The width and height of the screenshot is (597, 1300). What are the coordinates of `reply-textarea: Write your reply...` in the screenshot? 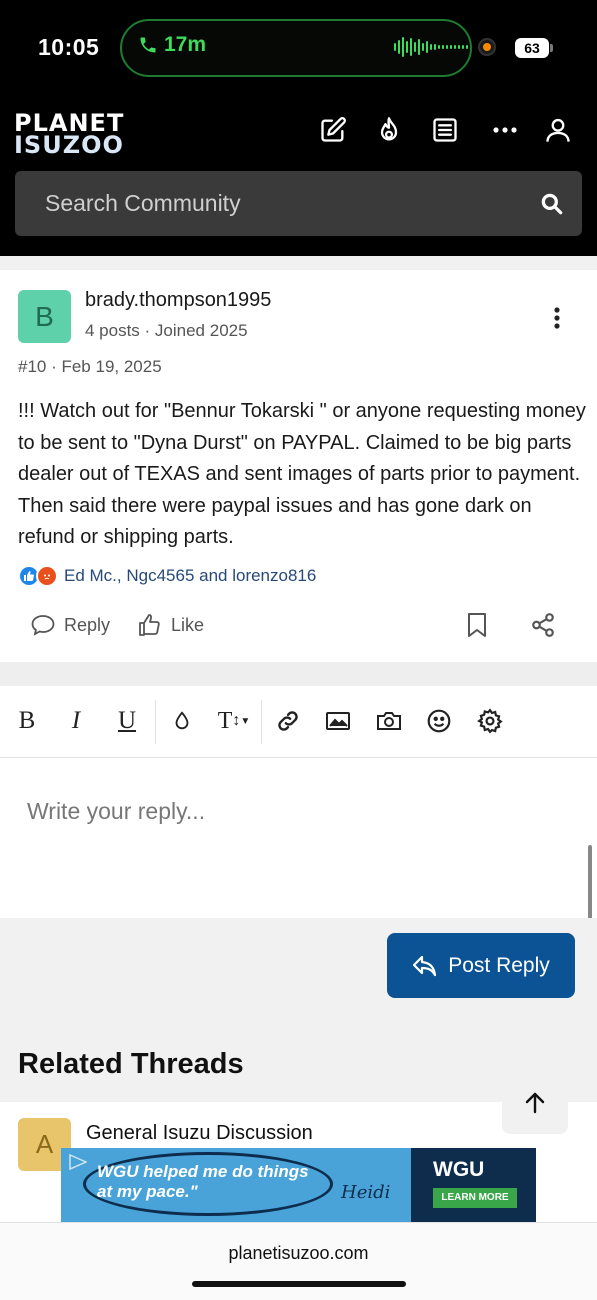 It's located at (298, 838).